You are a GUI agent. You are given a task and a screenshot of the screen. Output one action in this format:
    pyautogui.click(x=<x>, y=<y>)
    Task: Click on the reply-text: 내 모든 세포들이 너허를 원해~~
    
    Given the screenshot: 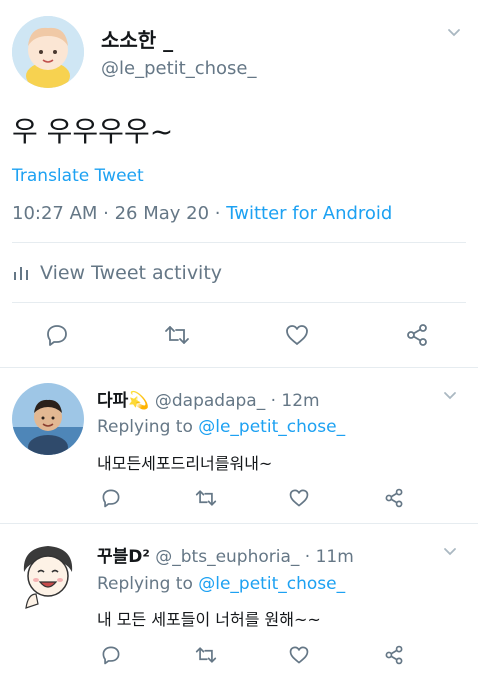 What is the action you would take?
    pyautogui.click(x=209, y=619)
    